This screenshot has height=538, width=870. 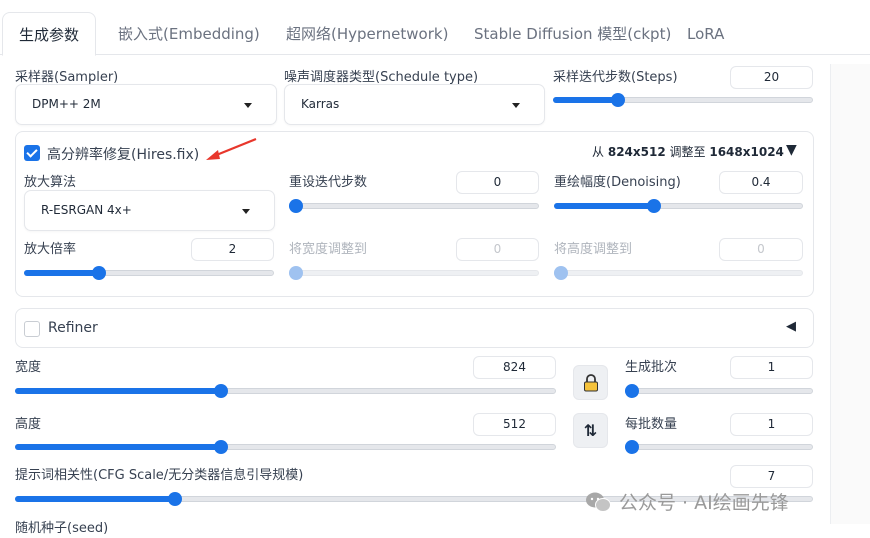 I want to click on resize-info-mid: 调整至, so click(x=687, y=152).